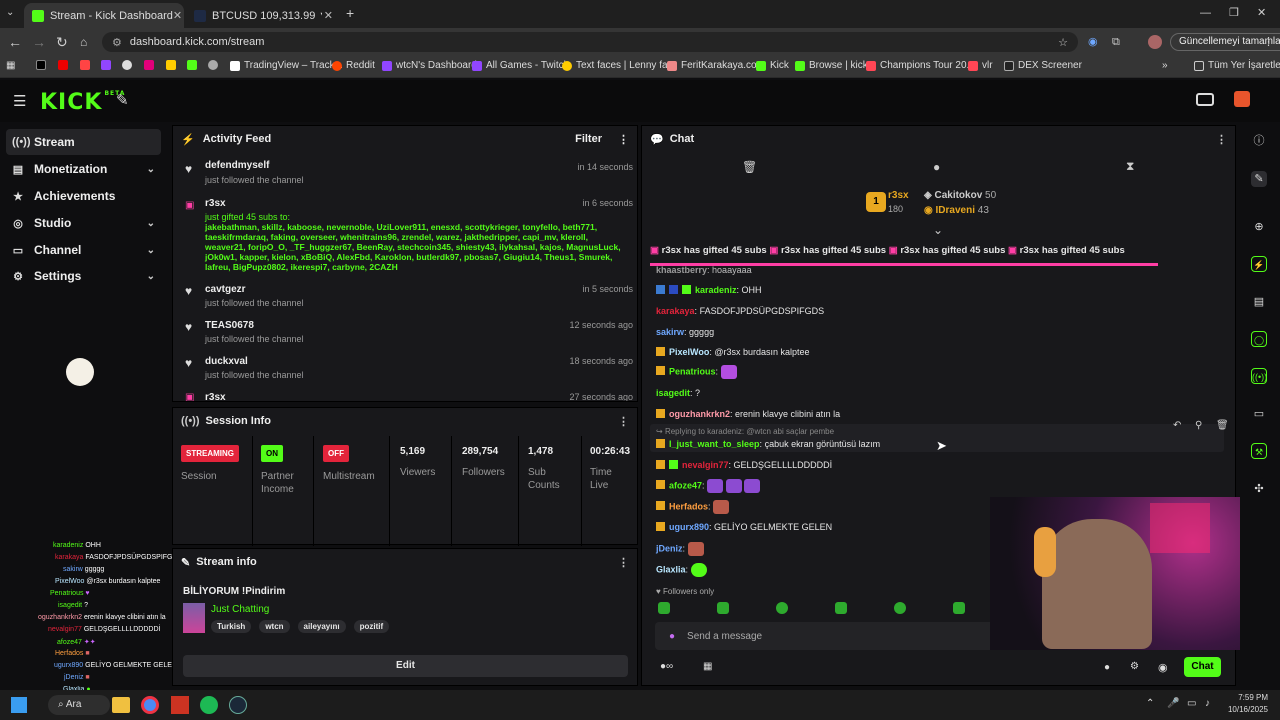  I want to click on network-icon: ▭, so click(1191, 703).